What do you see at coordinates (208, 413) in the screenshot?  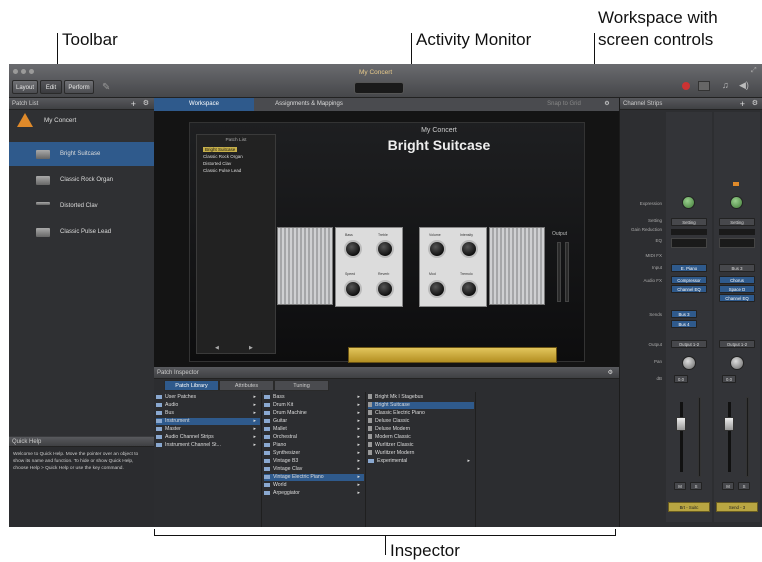 I see `library-row: Bus ▸` at bounding box center [208, 413].